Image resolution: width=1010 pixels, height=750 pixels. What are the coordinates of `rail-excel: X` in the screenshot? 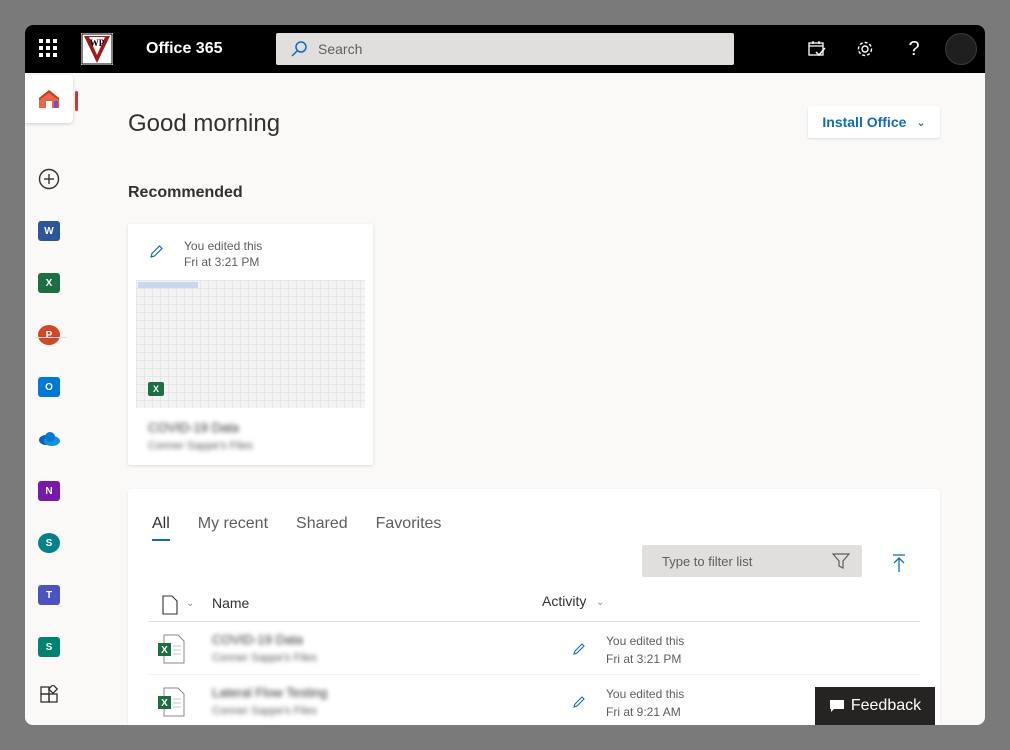 It's located at (49, 283).